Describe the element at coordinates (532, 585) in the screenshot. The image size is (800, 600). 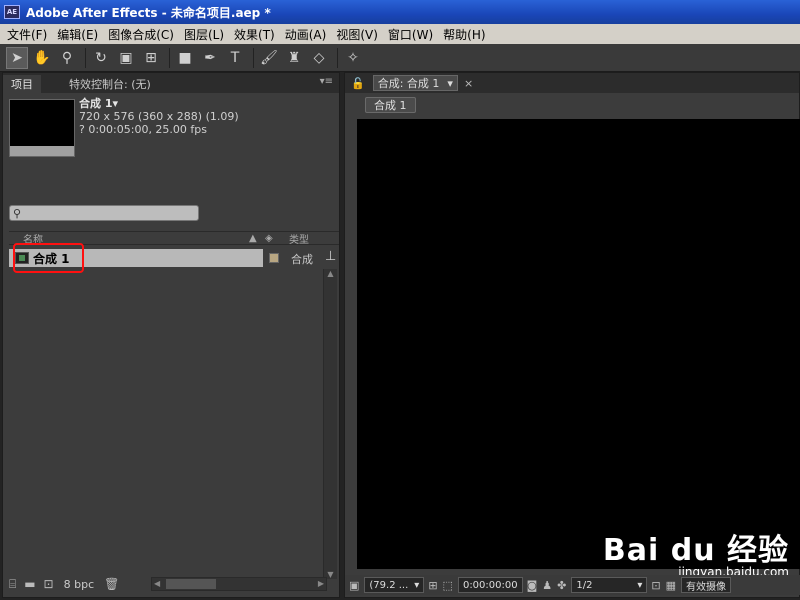
I see `snapshot-icon: ◙` at that location.